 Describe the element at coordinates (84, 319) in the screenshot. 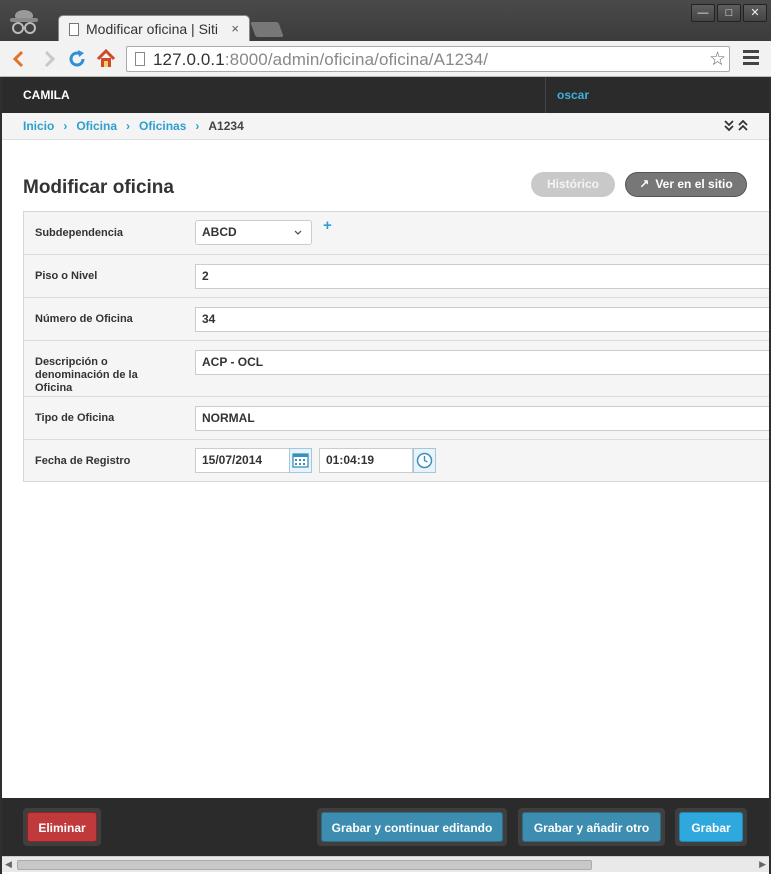

I see `numero-label: Número de Oficina` at that location.